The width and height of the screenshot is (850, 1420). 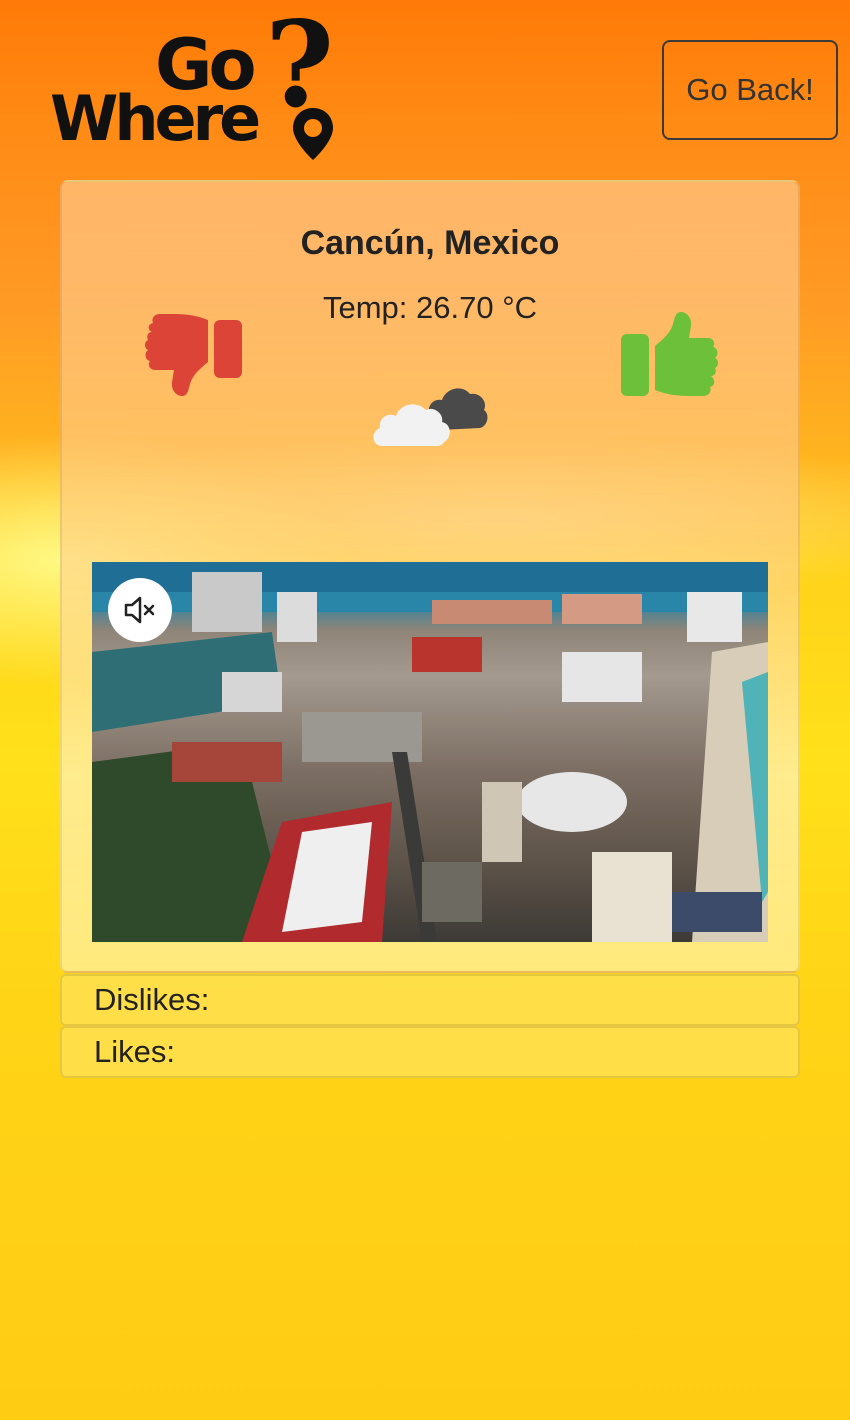 What do you see at coordinates (750, 90) in the screenshot?
I see `go-back-button: Go Back!` at bounding box center [750, 90].